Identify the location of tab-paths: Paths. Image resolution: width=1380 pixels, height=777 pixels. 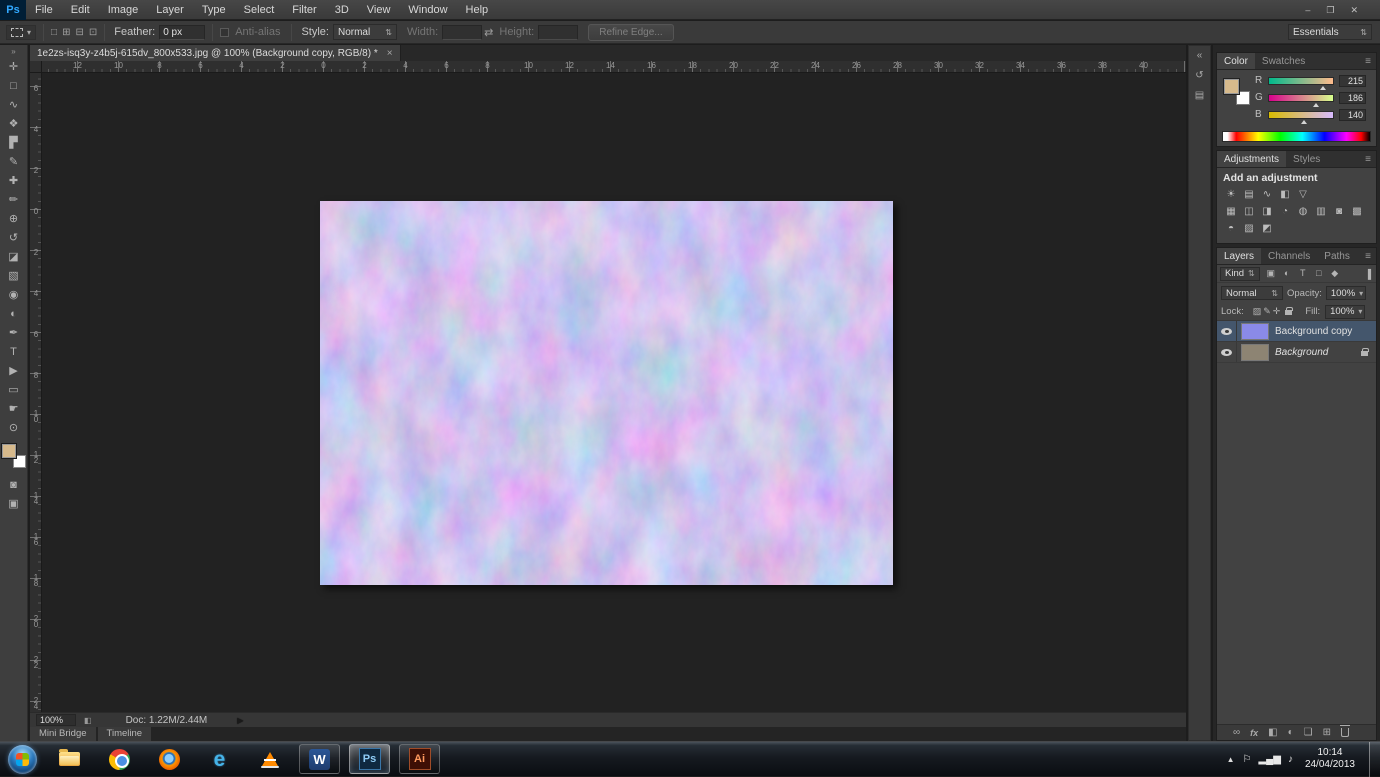
(1337, 256).